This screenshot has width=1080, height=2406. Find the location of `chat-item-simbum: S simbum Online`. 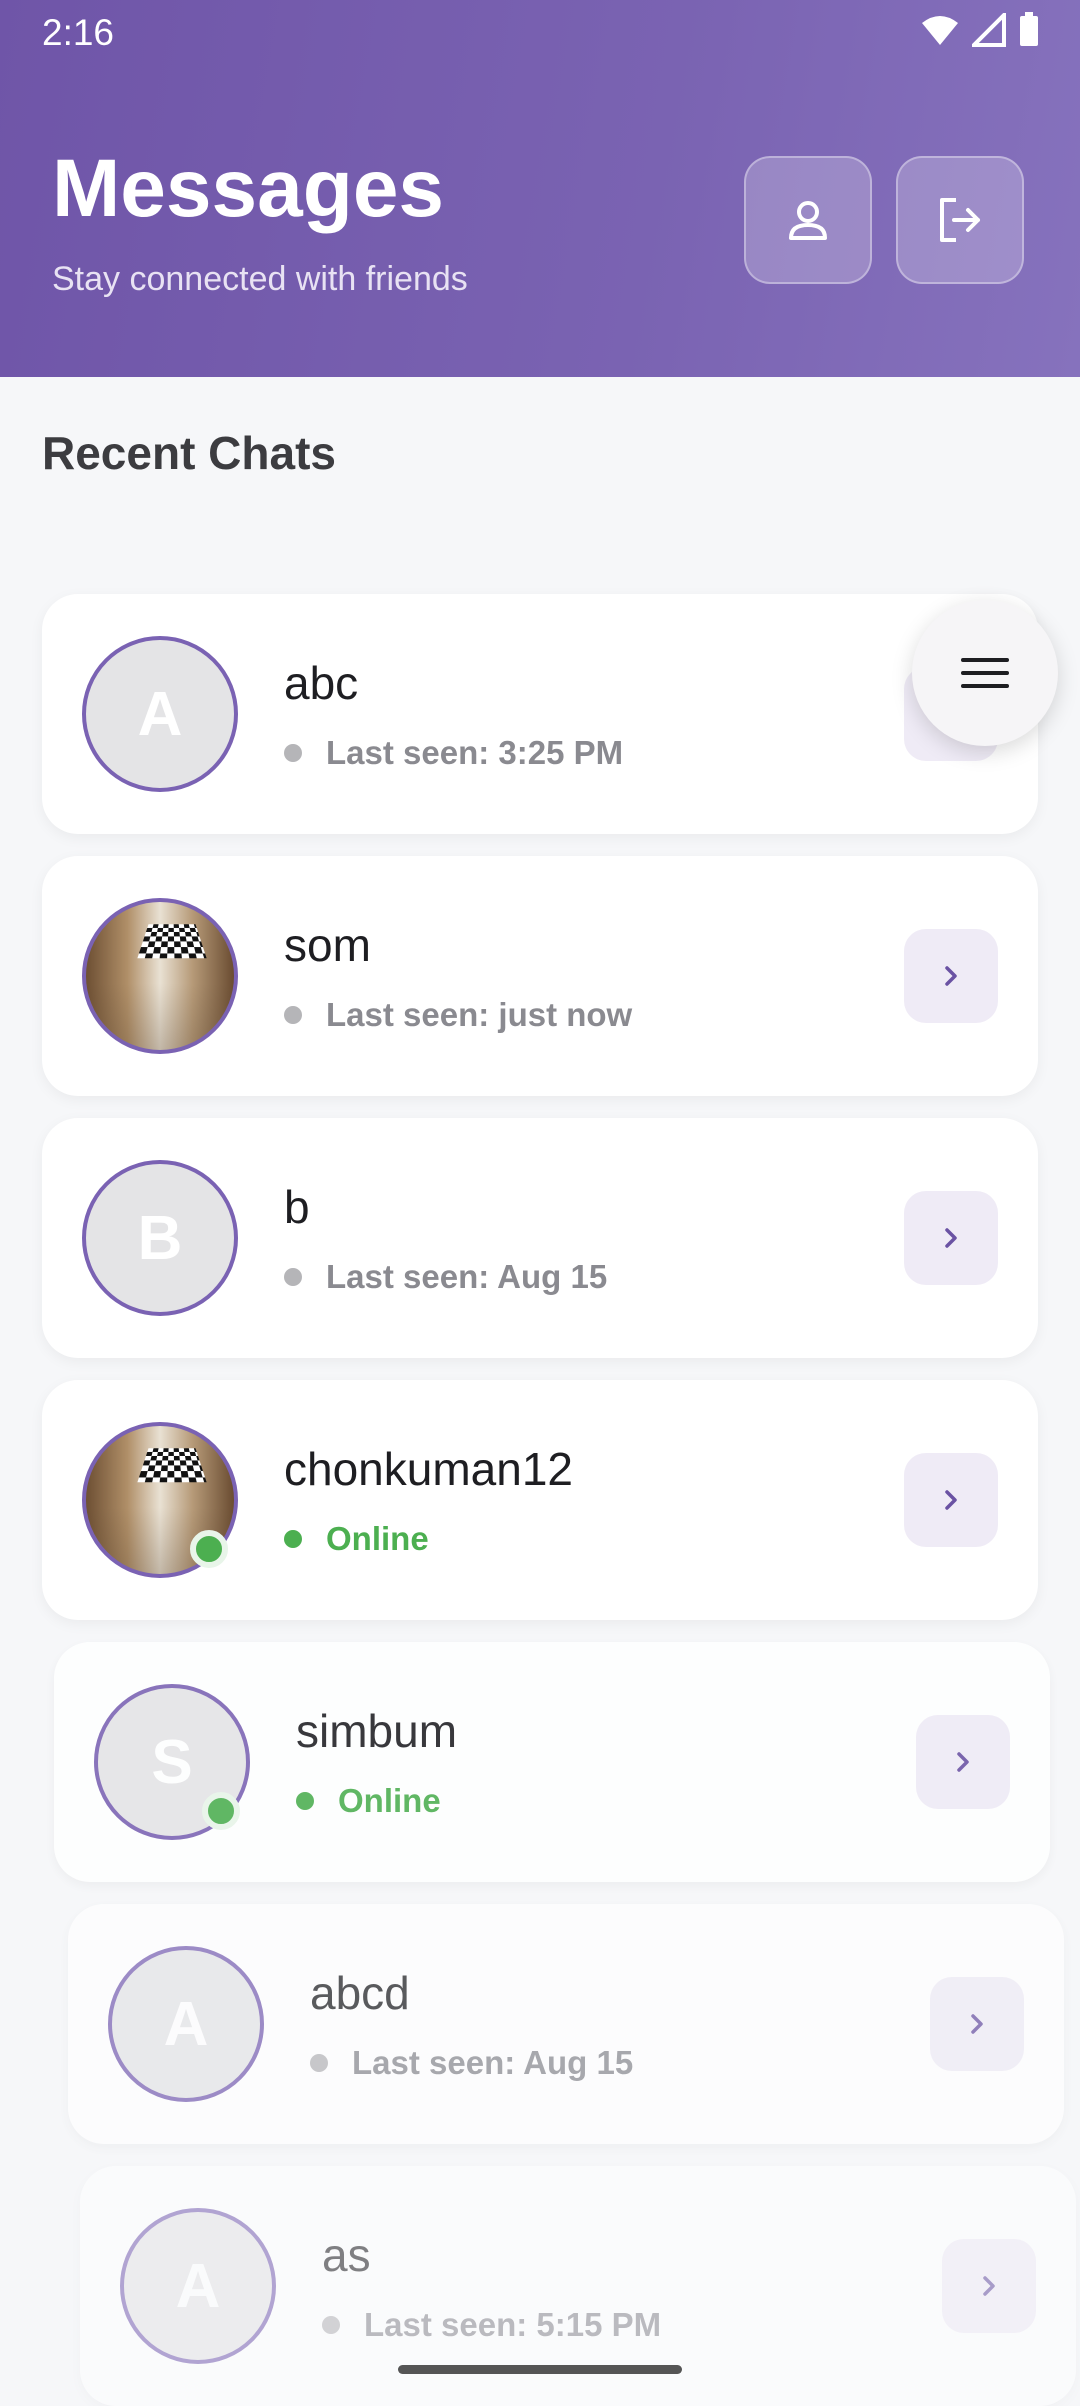

chat-item-simbum: S simbum Online is located at coordinates (552, 1762).